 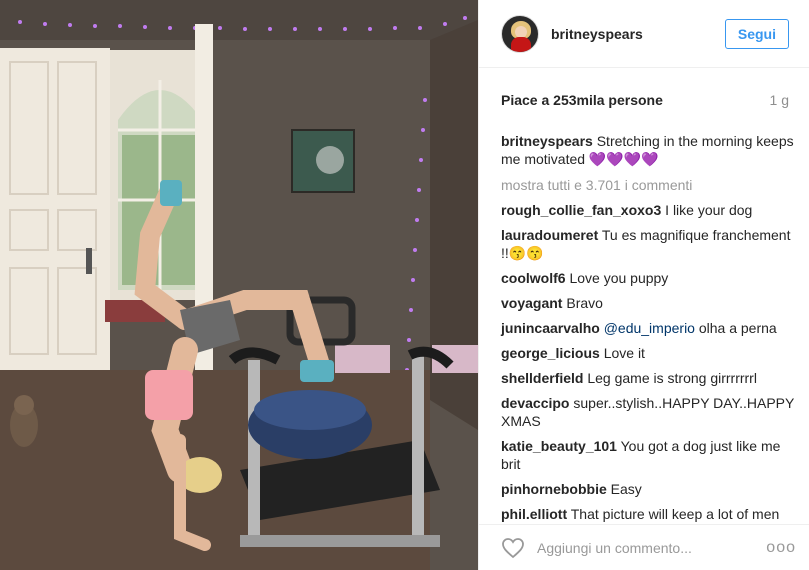 I want to click on comment: coolwolf6 Love you puppy, so click(x=648, y=278).